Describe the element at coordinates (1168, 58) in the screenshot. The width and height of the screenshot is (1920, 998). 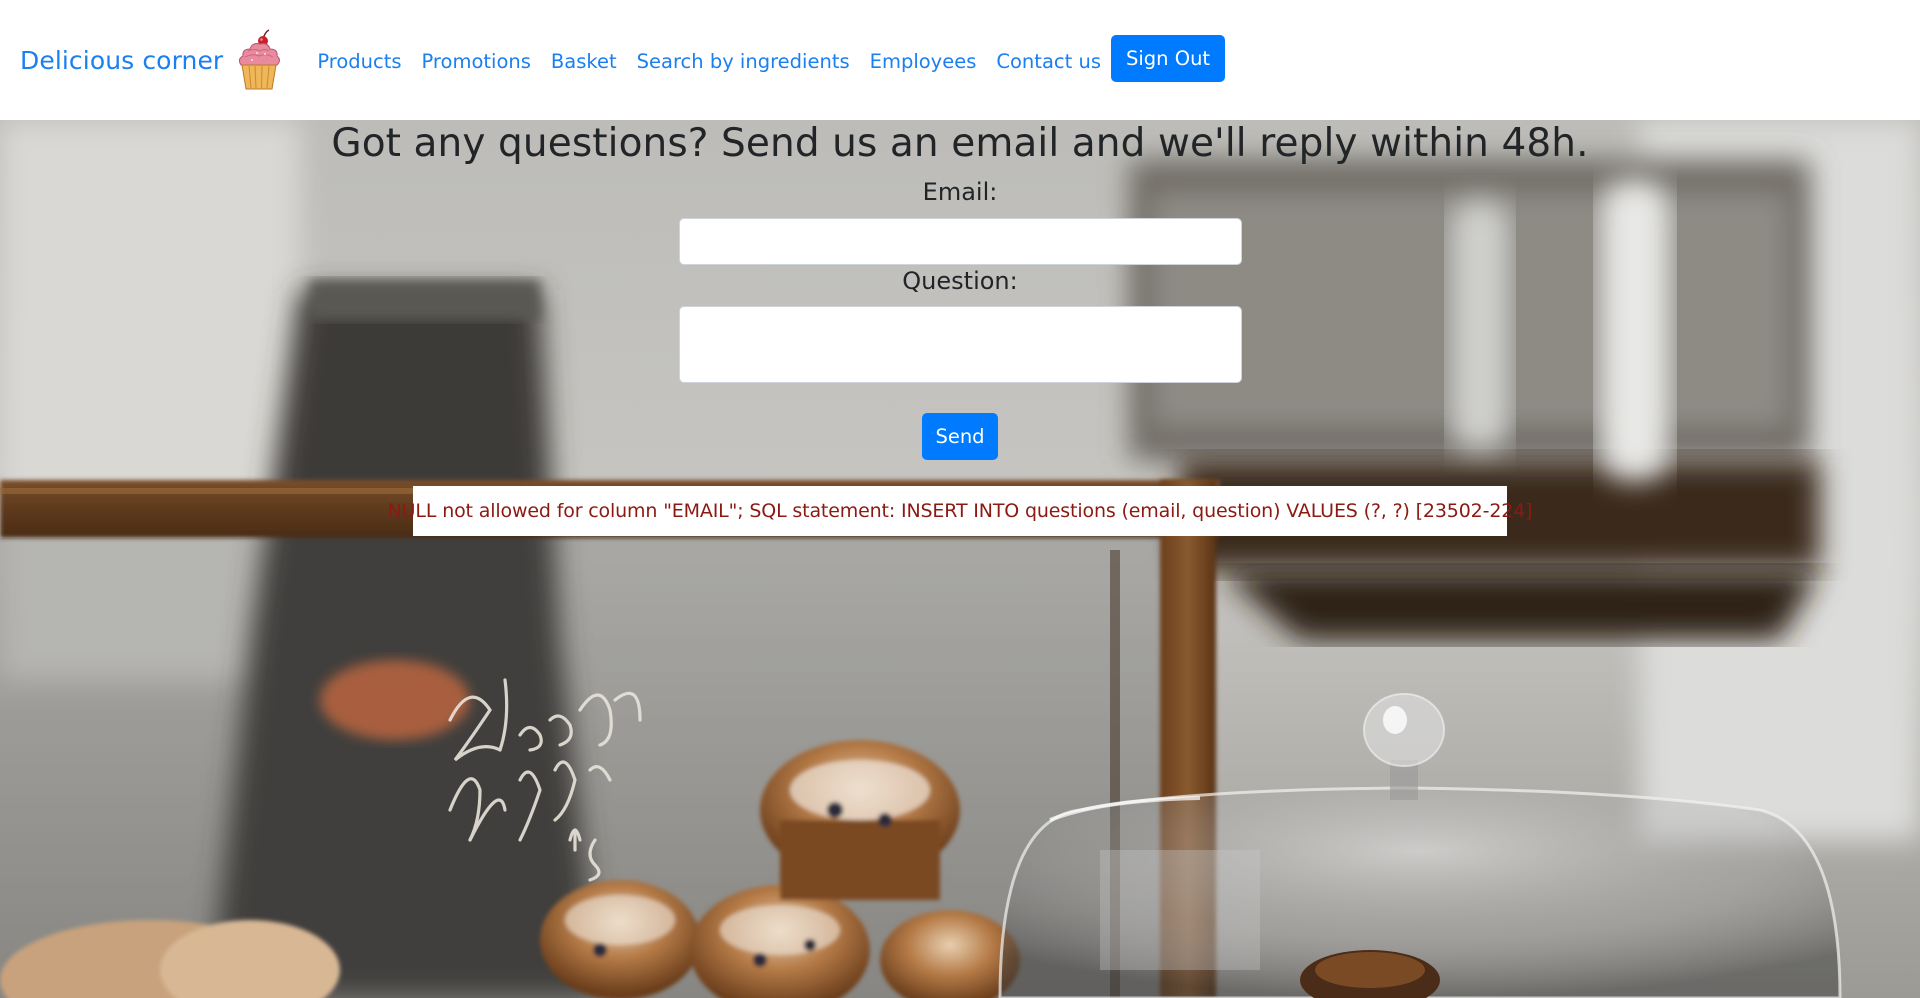
I see `sign-out-button: Sign Out` at that location.